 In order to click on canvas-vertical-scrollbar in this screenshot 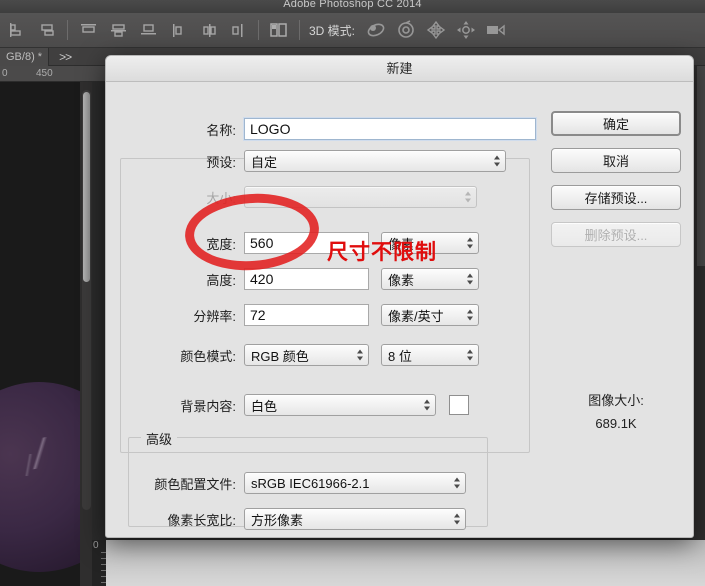, I will do `click(86, 300)`.